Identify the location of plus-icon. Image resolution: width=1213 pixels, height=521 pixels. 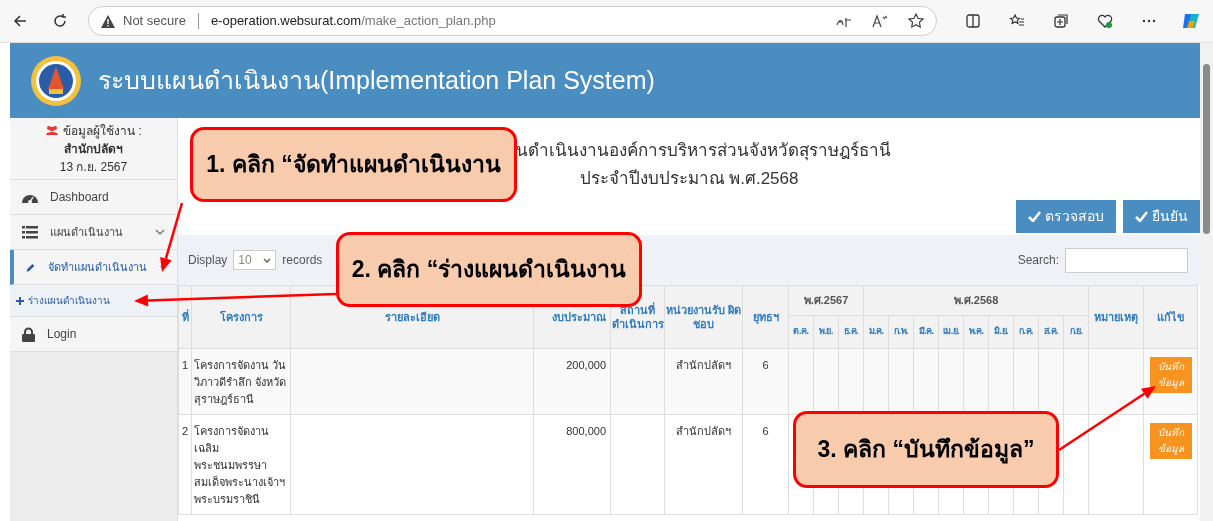
(20, 300).